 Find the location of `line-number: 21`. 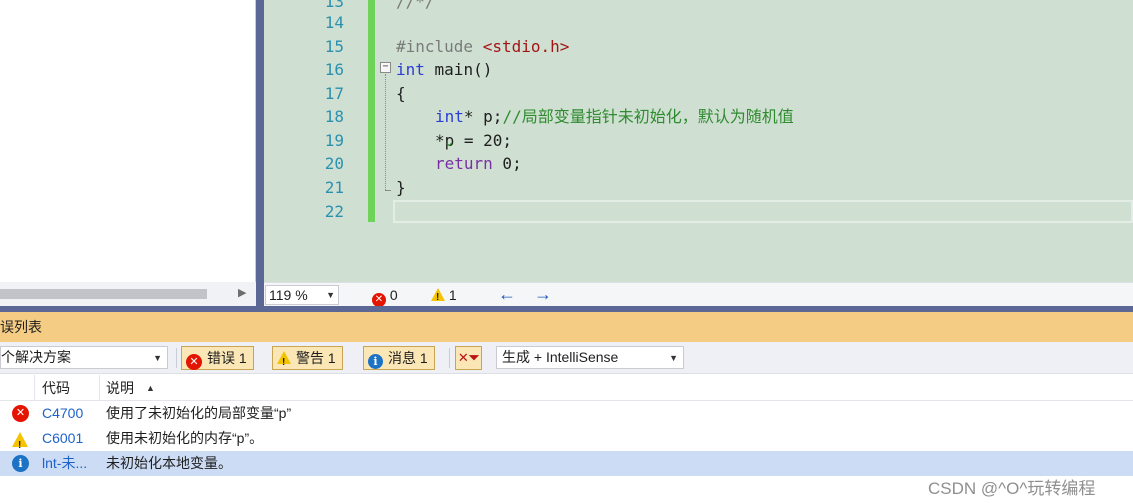

line-number: 21 is located at coordinates (334, 187).